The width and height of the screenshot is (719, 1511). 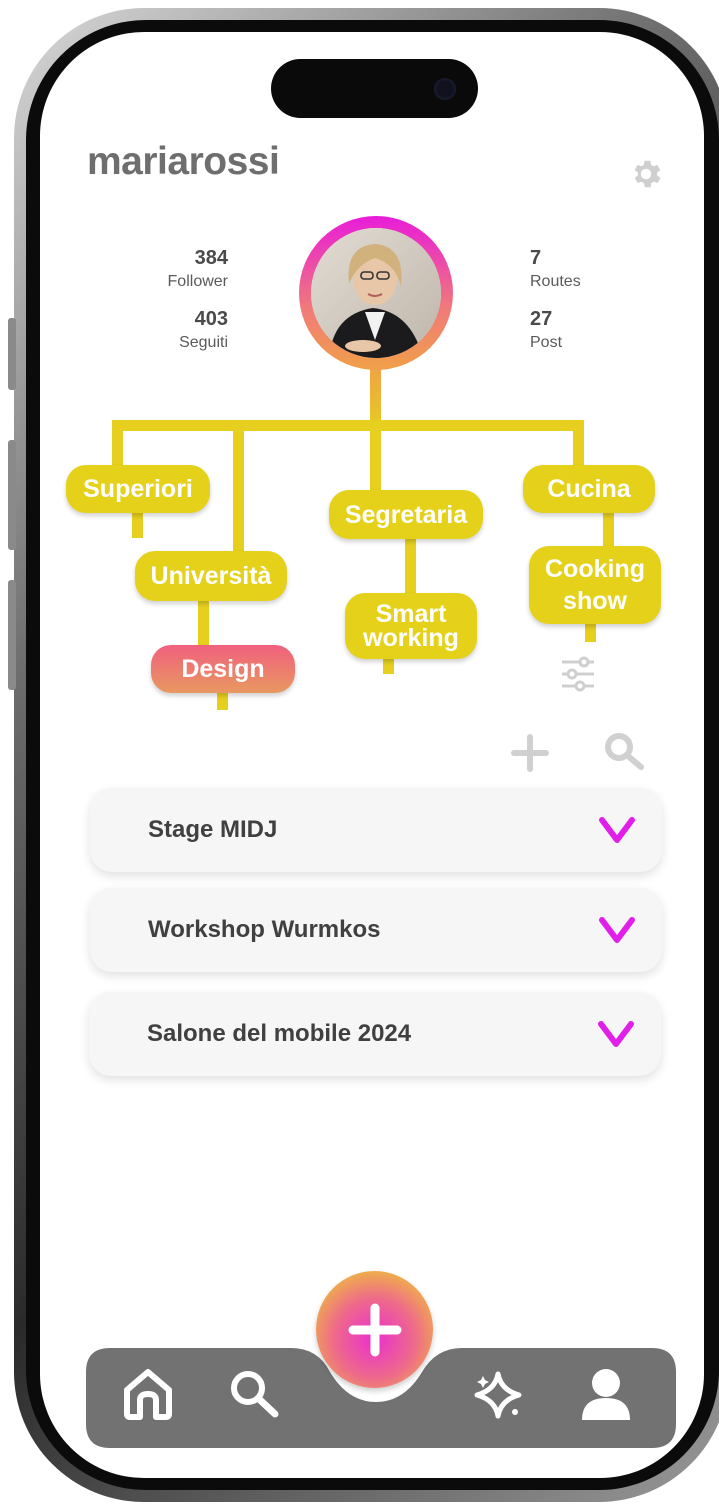 I want to click on route-node-segretaria: Segretaria, so click(x=406, y=514).